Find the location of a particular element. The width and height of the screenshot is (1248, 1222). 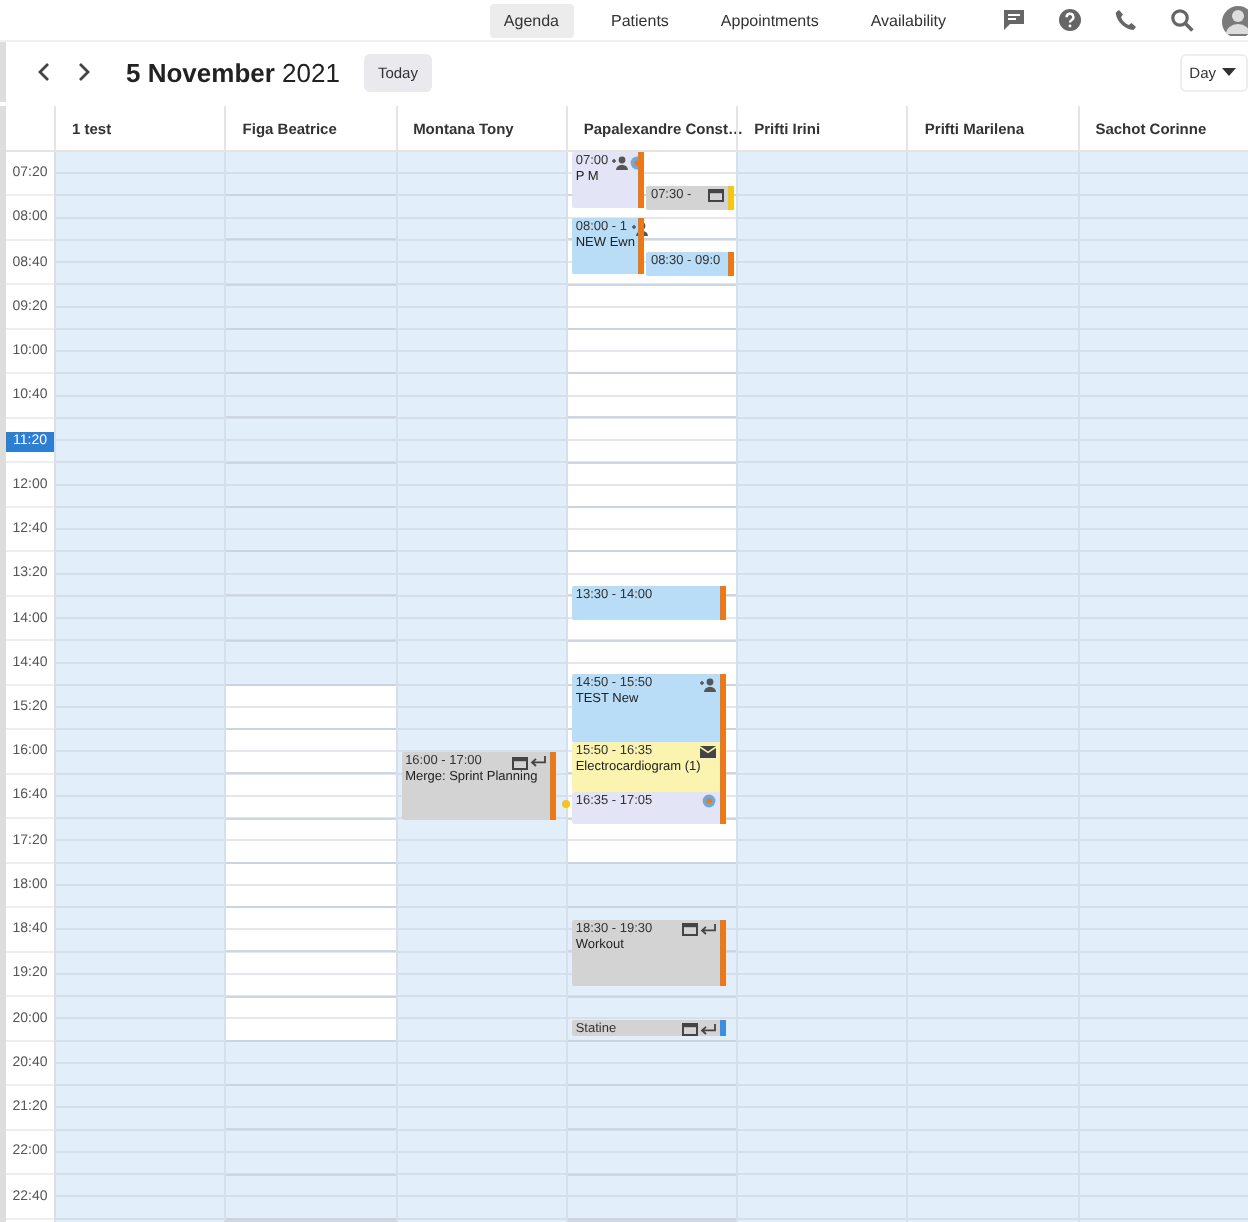

nav-tab: Appointments is located at coordinates (769, 20).